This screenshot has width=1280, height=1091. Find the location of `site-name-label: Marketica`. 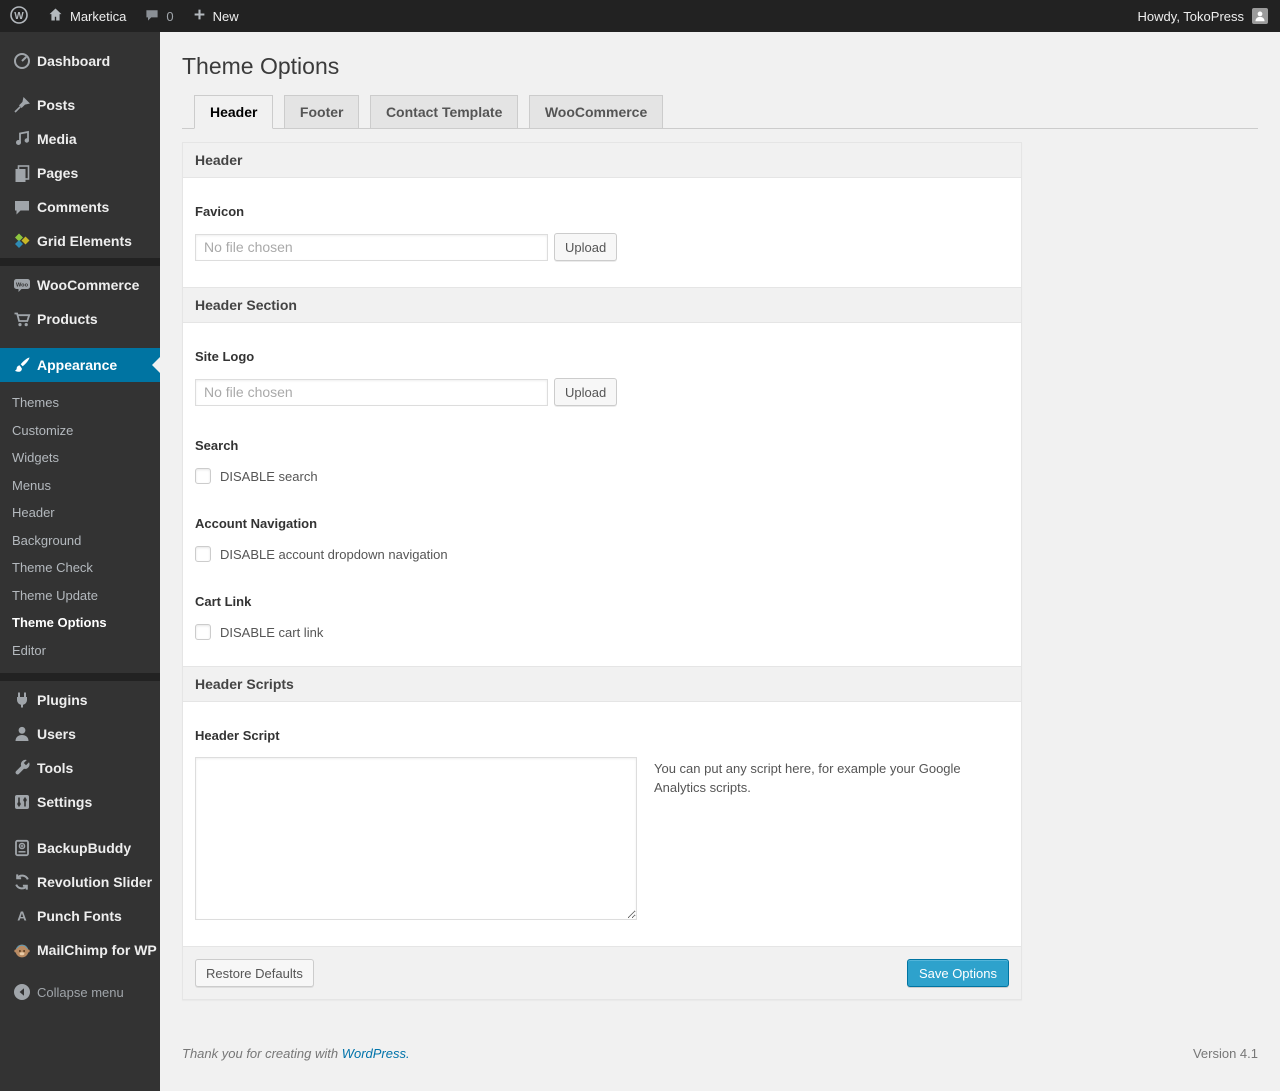

site-name-label: Marketica is located at coordinates (98, 16).